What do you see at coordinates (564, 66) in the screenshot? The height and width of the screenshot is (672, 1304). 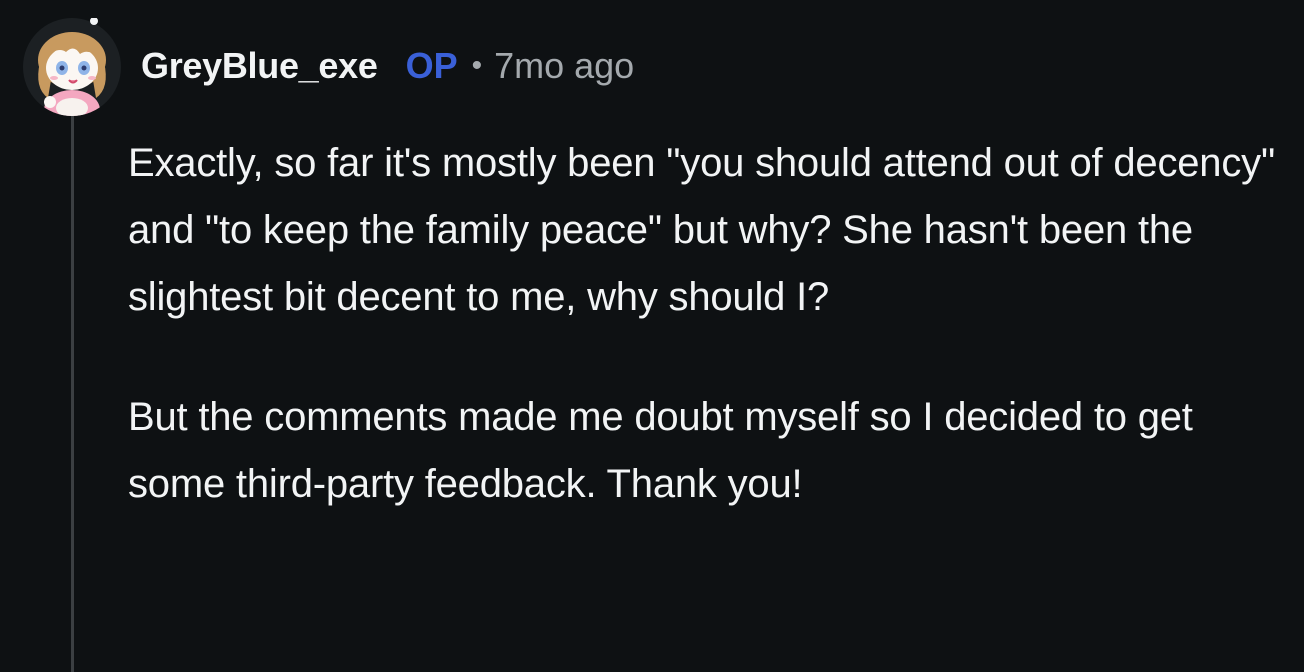 I see `timestamp-link: 7mo ago` at bounding box center [564, 66].